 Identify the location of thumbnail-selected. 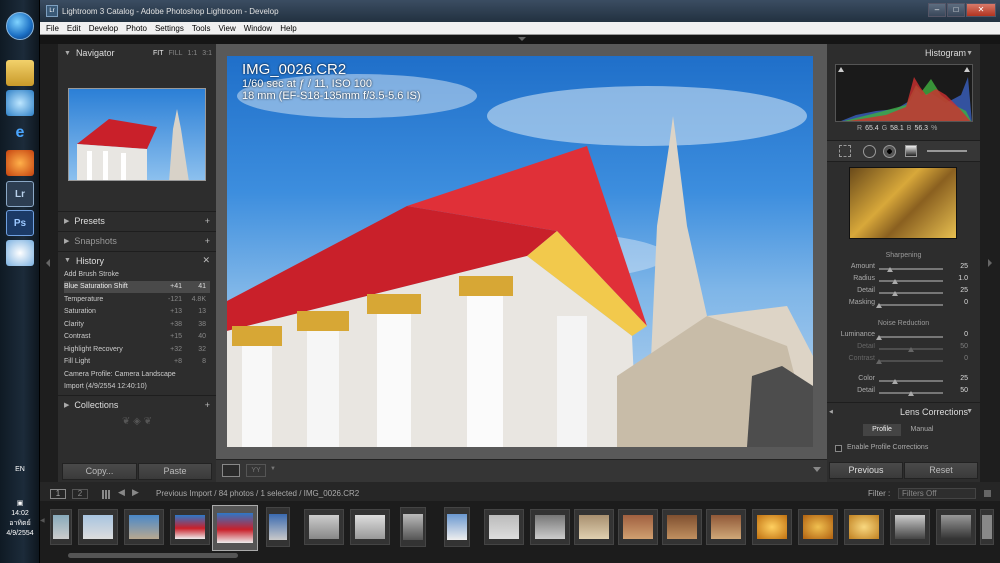
(235, 528).